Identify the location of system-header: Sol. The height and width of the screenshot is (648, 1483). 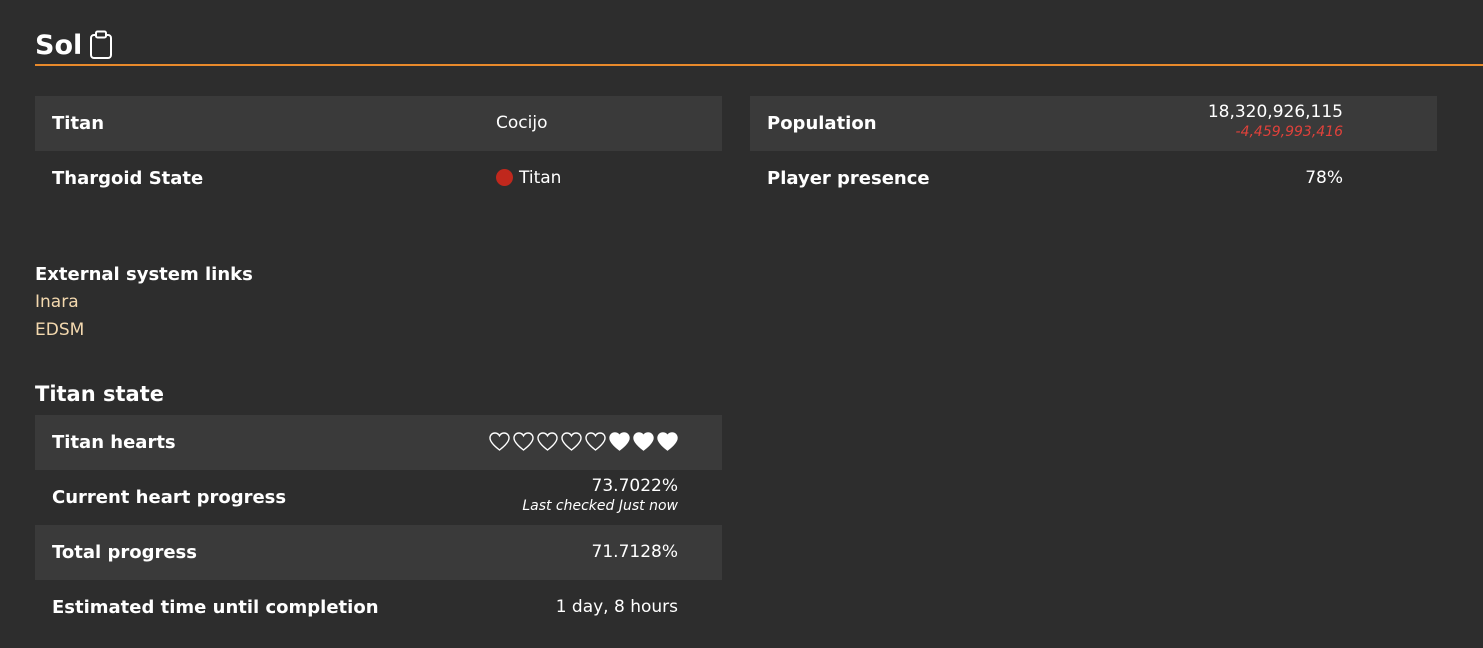
(759, 47).